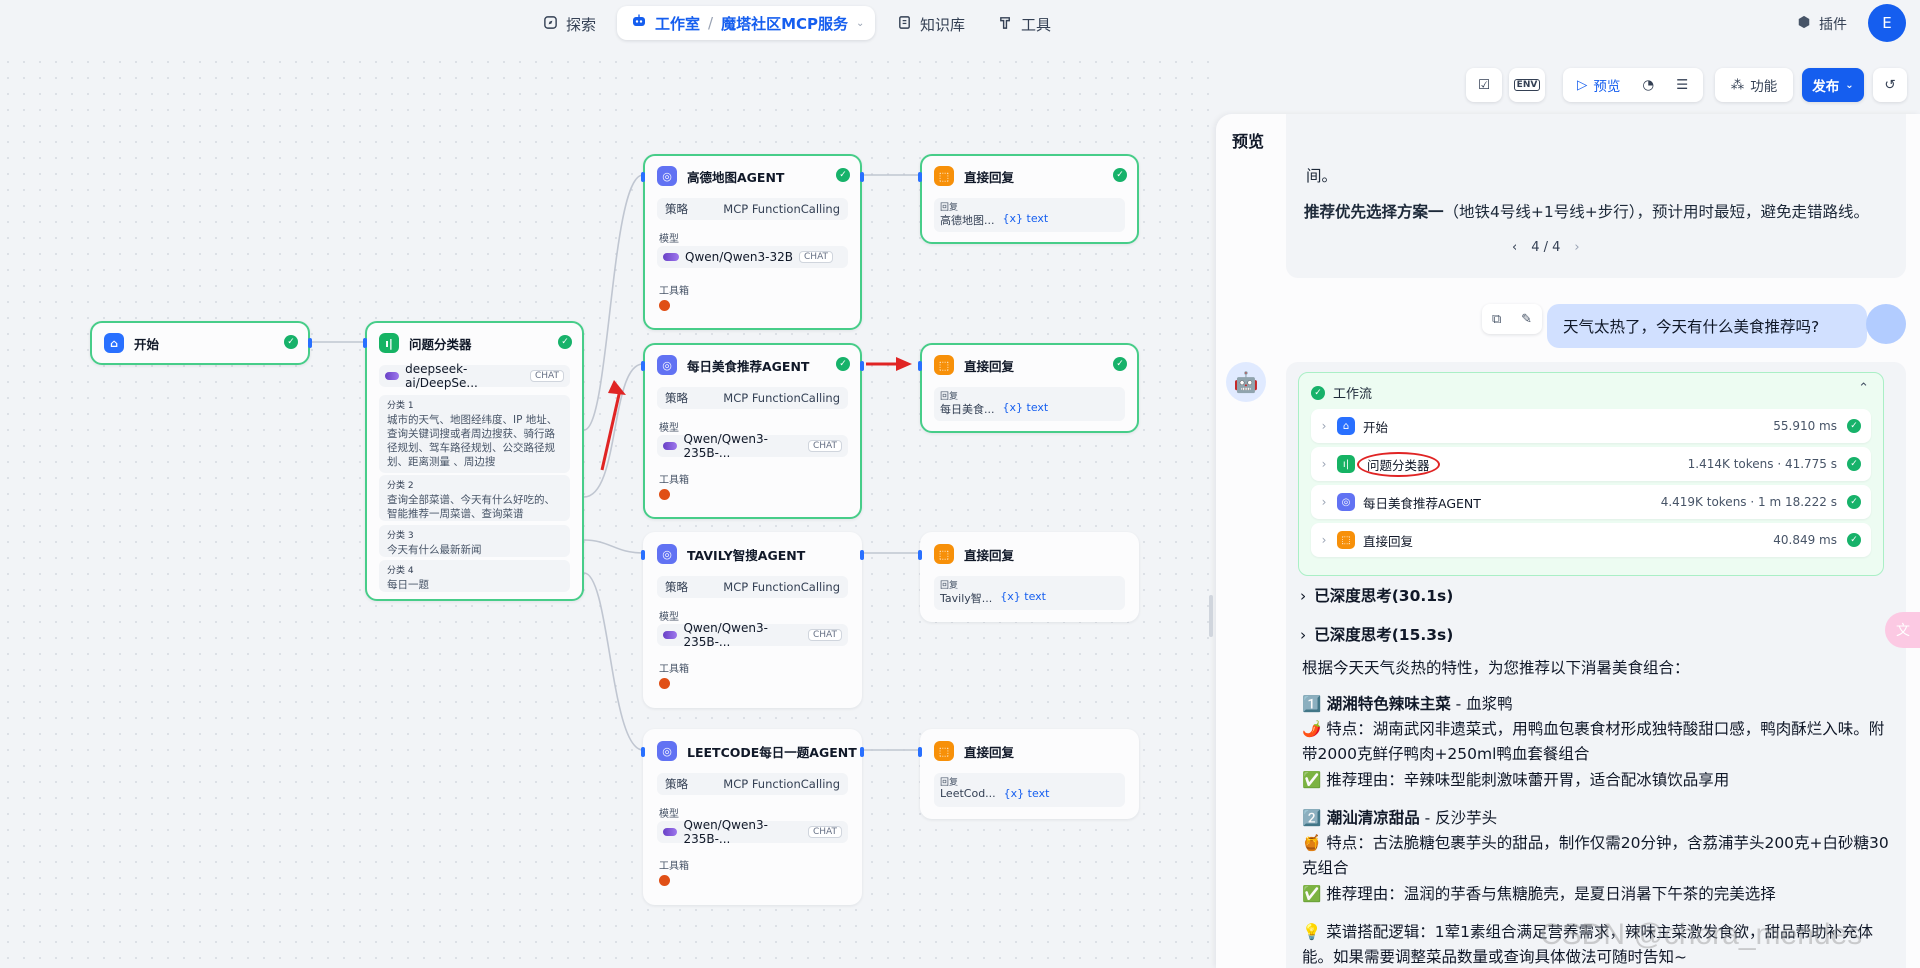 The image size is (1920, 968). I want to click on workflow-step: › ⌂ 开始 55.910 ms ✓, so click(1591, 426).